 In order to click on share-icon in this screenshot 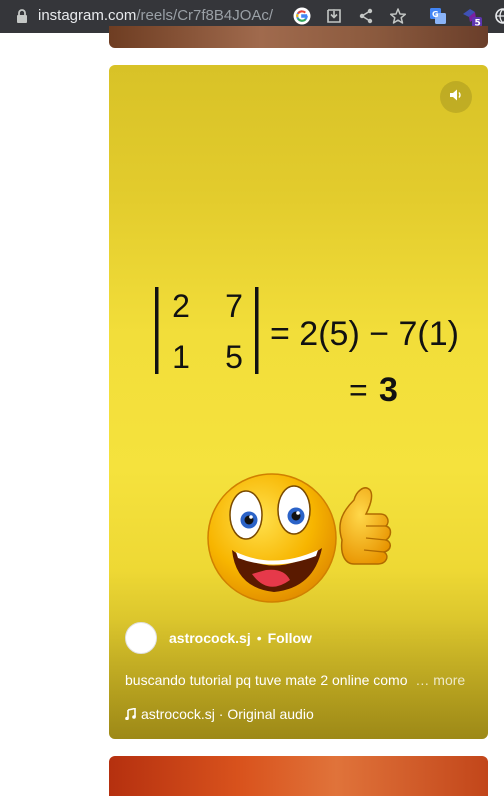, I will do `click(366, 16)`.